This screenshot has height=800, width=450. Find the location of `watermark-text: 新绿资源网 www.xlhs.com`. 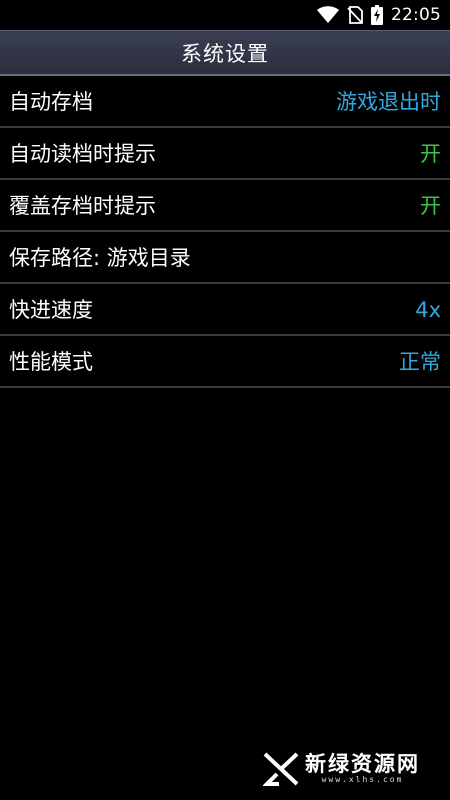

watermark-text: 新绿资源网 www.xlhs.com is located at coordinates (362, 769).